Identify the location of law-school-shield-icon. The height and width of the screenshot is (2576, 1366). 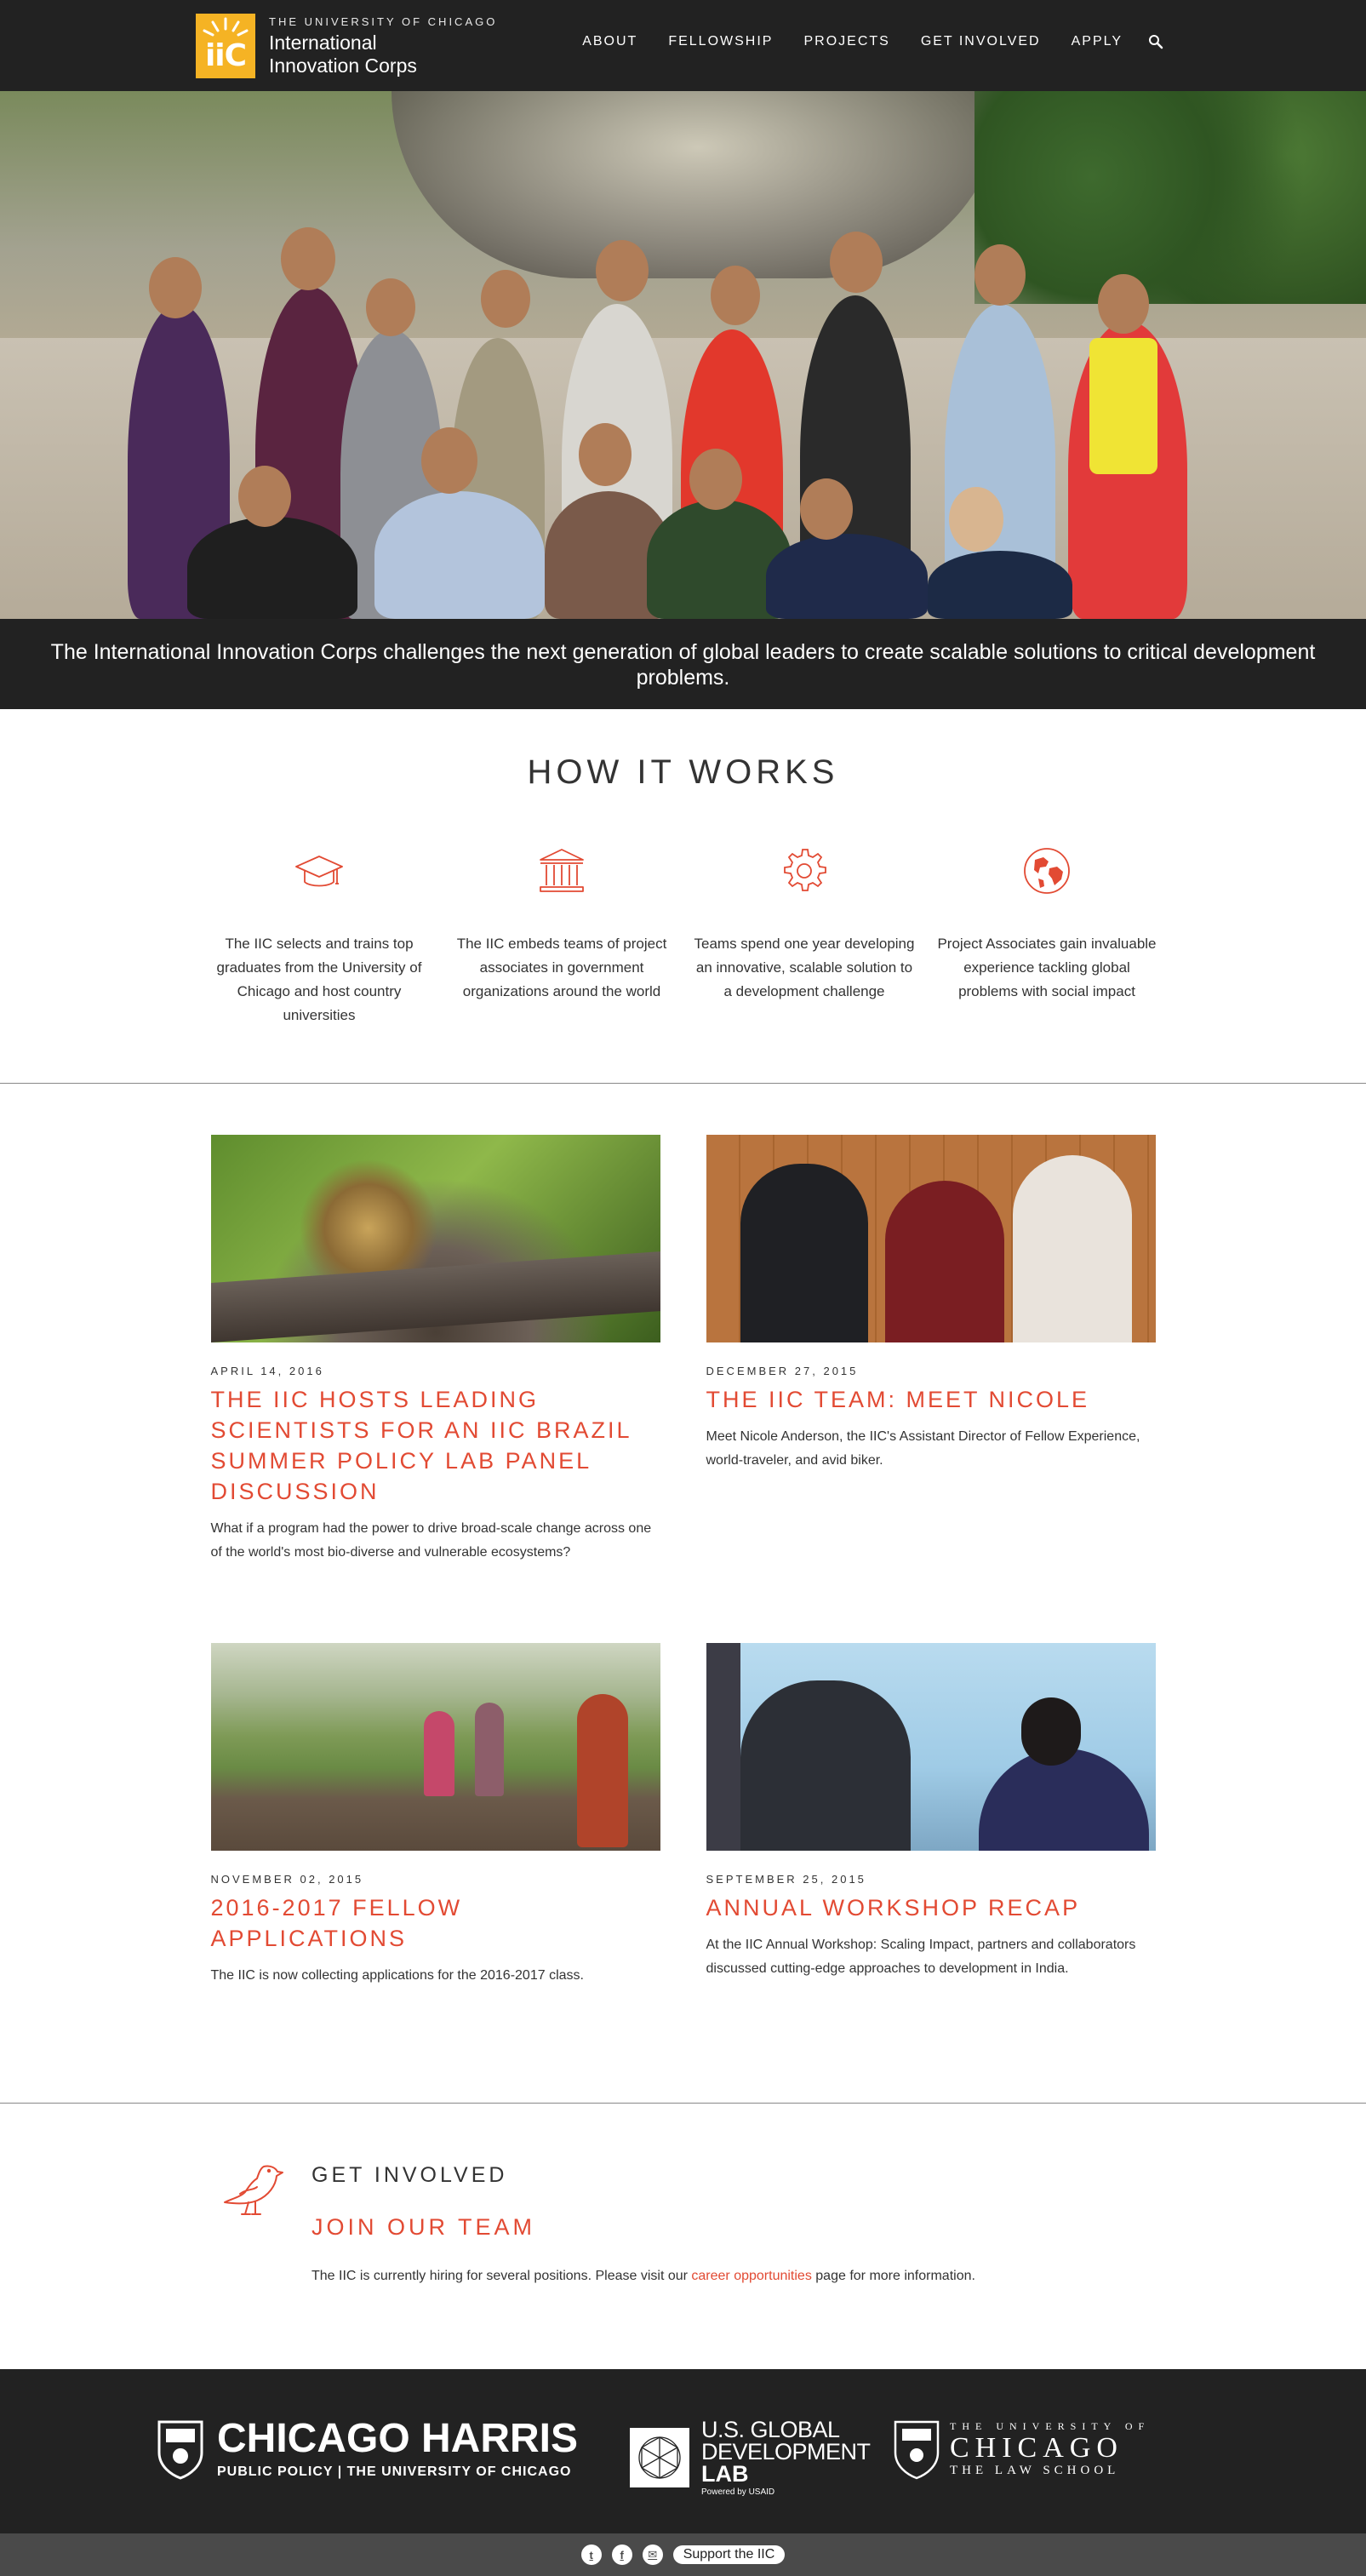
(917, 2450).